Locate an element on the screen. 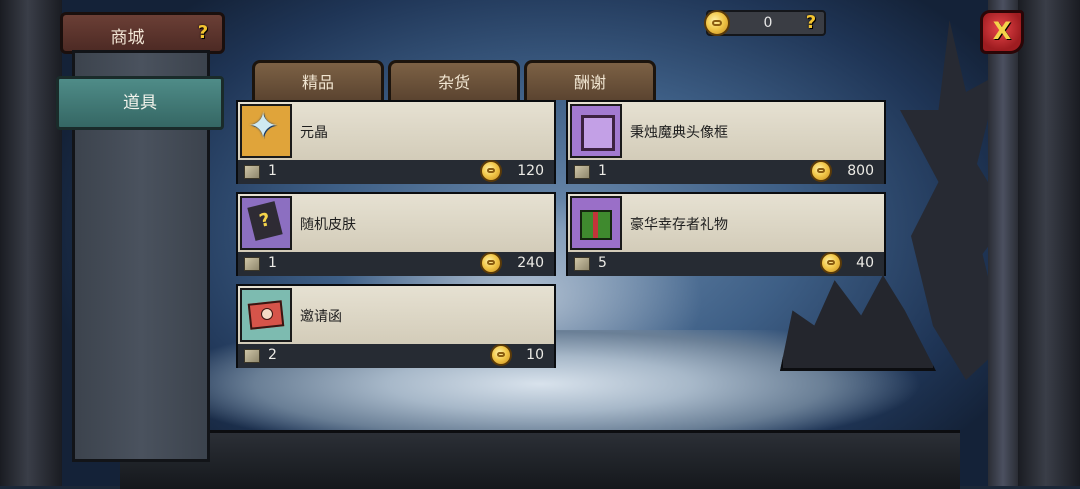 Image resolution: width=1080 pixels, height=489 pixels. item-card-random-skin: 随机皮肤 1 240 is located at coordinates (396, 234).